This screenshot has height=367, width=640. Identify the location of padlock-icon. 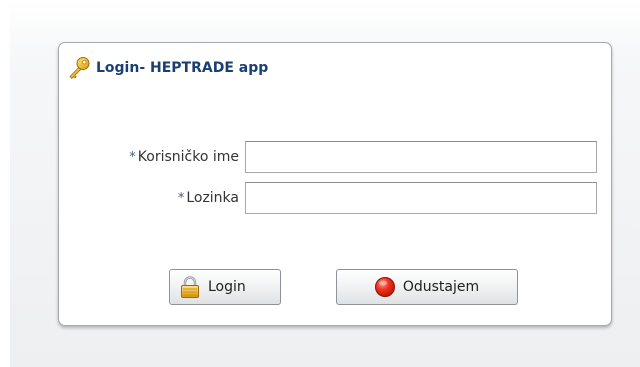
(190, 287).